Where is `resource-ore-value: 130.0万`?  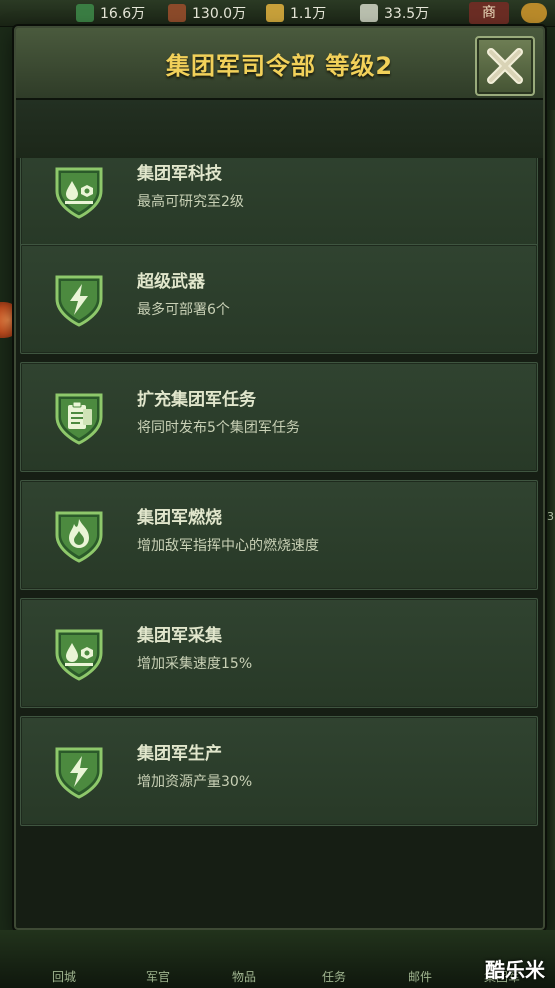 resource-ore-value: 130.0万 is located at coordinates (219, 14).